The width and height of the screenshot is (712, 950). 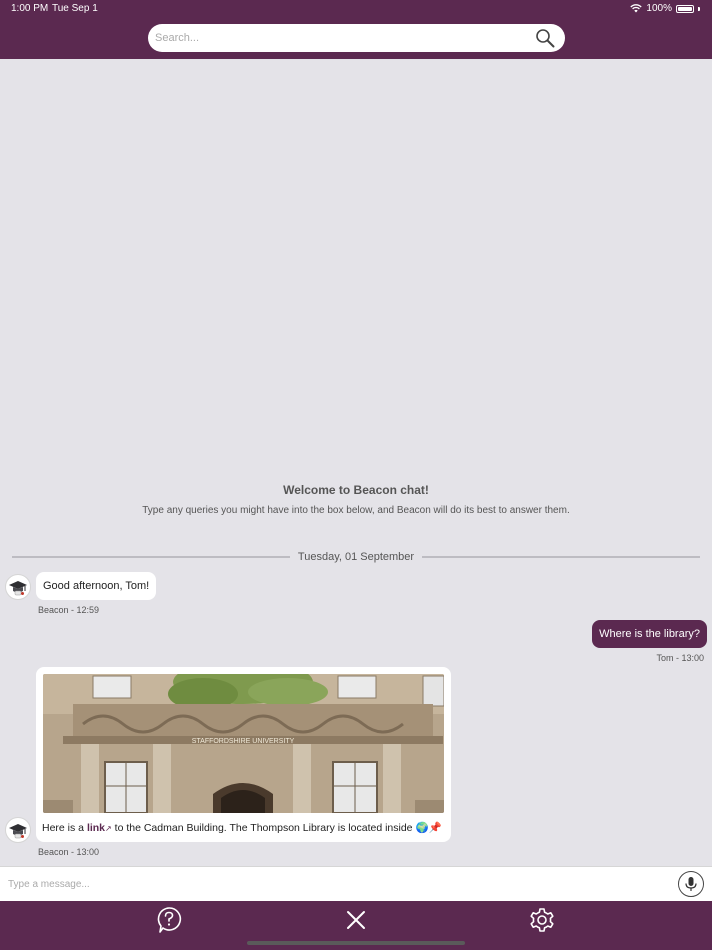 I want to click on status-date: Tue Sep 1, so click(x=75, y=8).